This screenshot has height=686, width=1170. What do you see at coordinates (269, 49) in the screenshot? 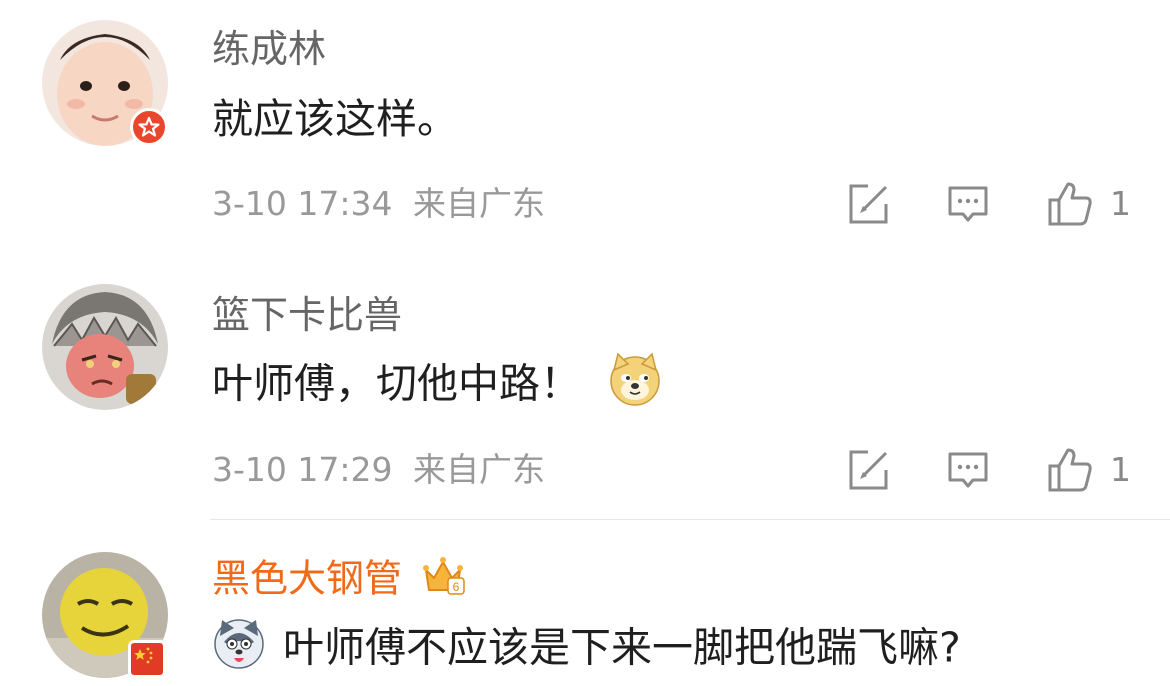
I see `username: 练成林` at bounding box center [269, 49].